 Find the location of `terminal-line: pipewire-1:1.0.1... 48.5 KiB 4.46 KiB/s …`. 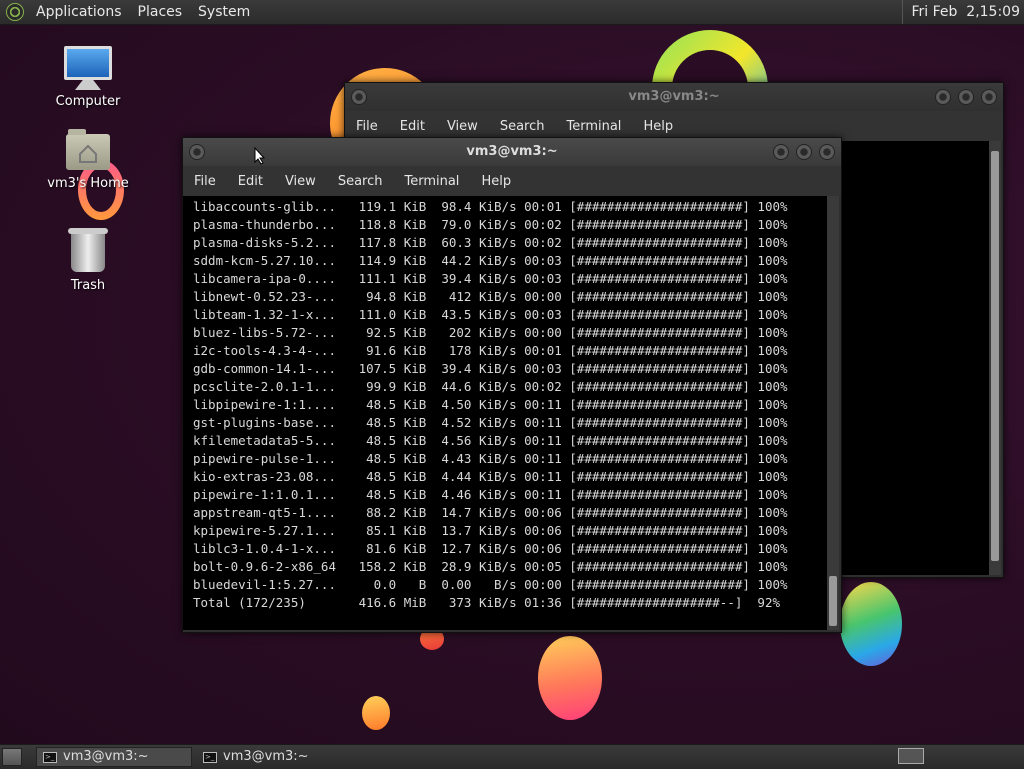

terminal-line: pipewire-1:1.0.1... 48.5 KiB 4.46 KiB/s … is located at coordinates (490, 494).